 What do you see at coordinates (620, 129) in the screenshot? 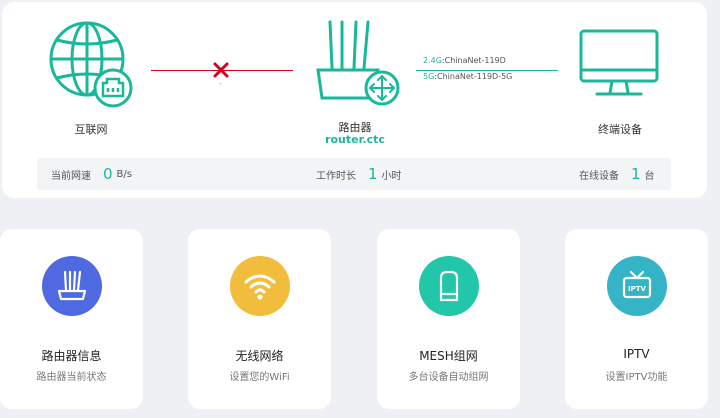
I see `devices-label: 终端设备` at bounding box center [620, 129].